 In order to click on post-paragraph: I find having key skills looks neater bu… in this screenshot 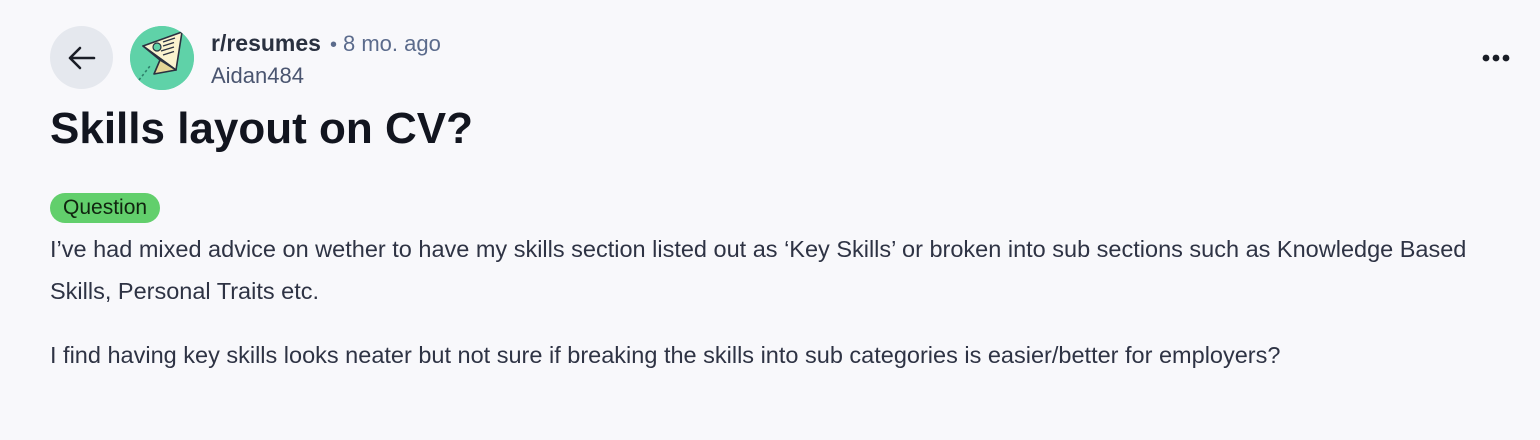, I will do `click(665, 355)`.